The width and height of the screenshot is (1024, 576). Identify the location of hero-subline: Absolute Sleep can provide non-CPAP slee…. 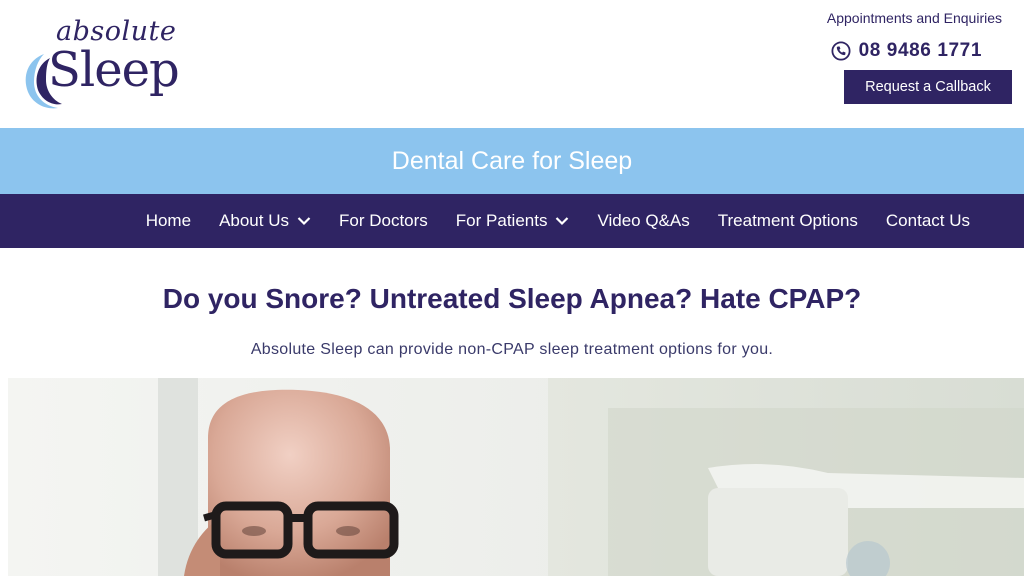
(512, 349).